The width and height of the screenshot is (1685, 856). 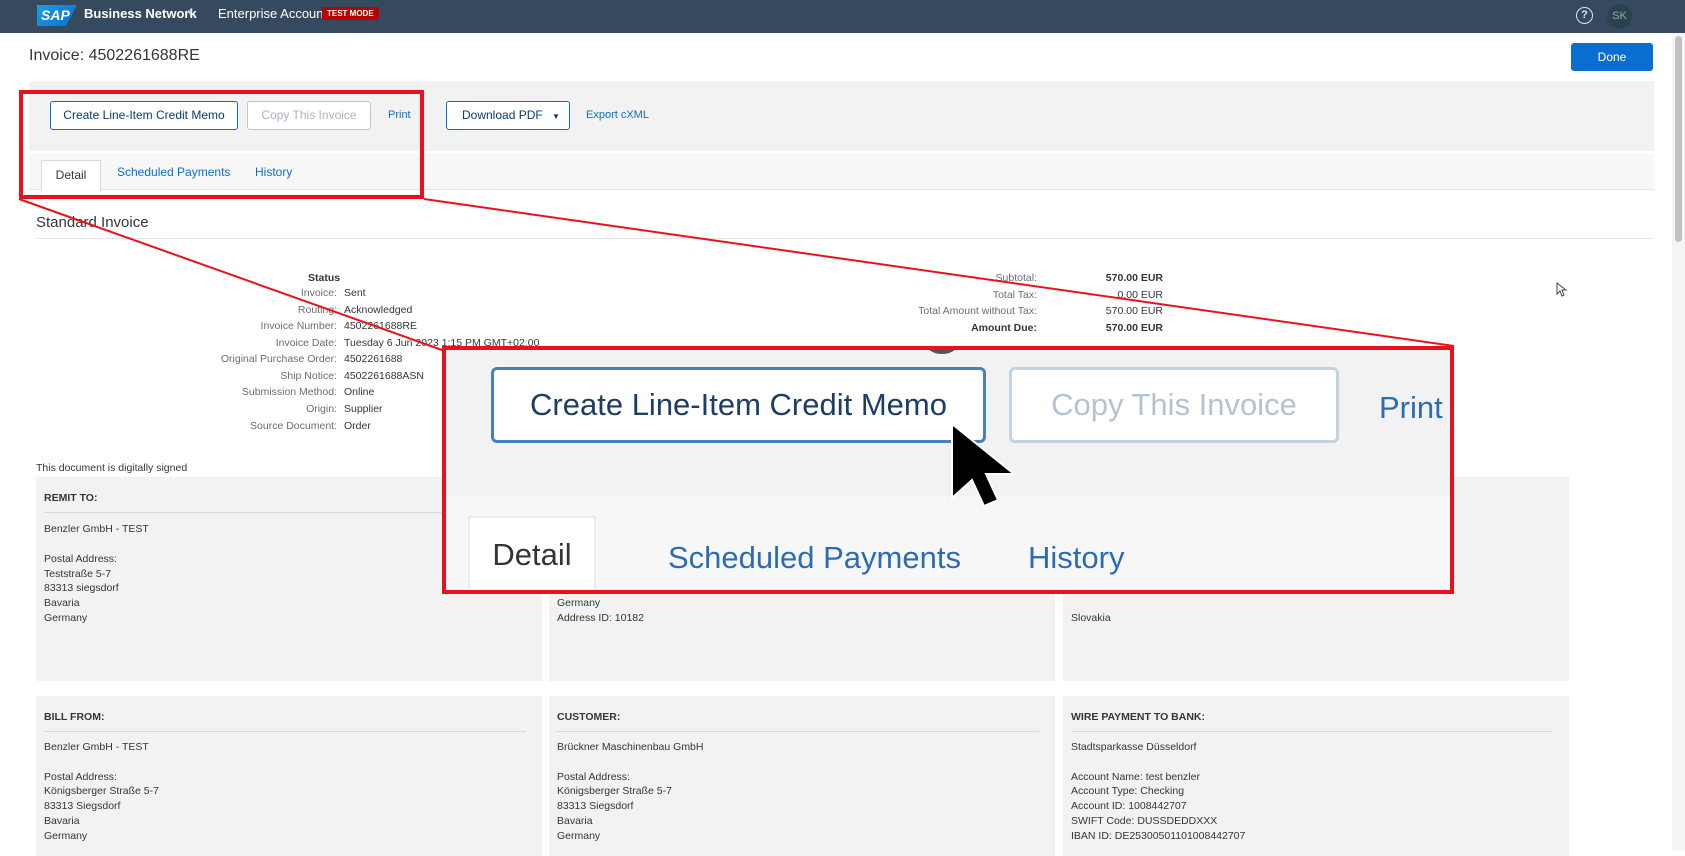 I want to click on zoom-tab-scheduled-payments: Scheduled Payments, so click(x=814, y=558).